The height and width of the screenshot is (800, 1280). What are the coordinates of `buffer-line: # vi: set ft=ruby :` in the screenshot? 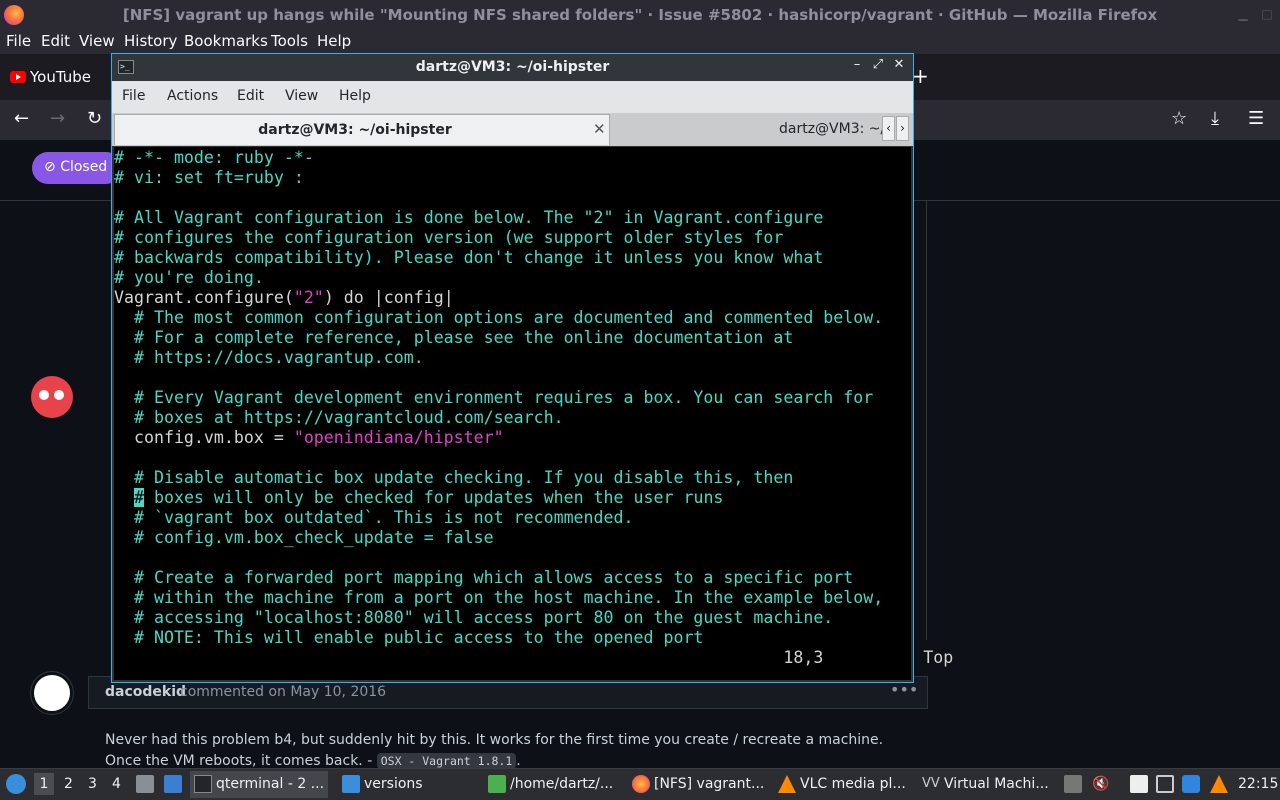 It's located at (209, 177).